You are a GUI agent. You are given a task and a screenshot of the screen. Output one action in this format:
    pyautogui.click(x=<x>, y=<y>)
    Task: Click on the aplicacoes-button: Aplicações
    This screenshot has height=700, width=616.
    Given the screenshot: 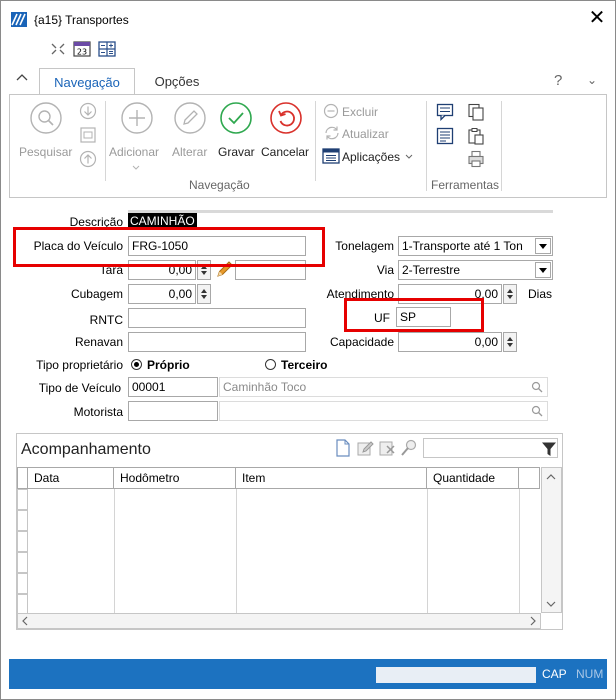 What is the action you would take?
    pyautogui.click(x=371, y=157)
    